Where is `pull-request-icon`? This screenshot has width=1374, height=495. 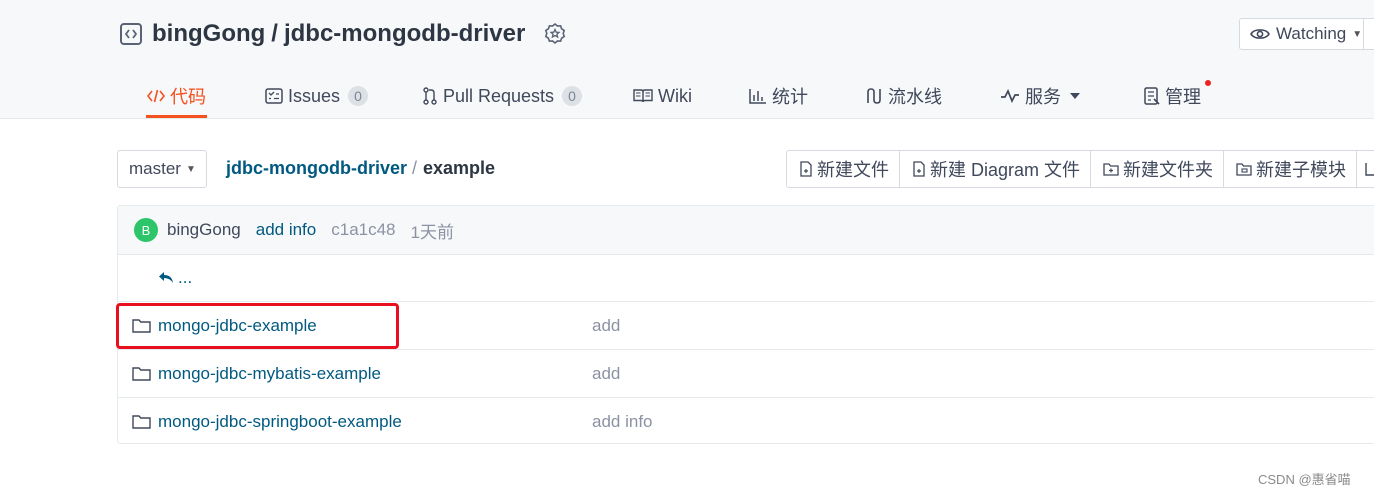 pull-request-icon is located at coordinates (430, 96).